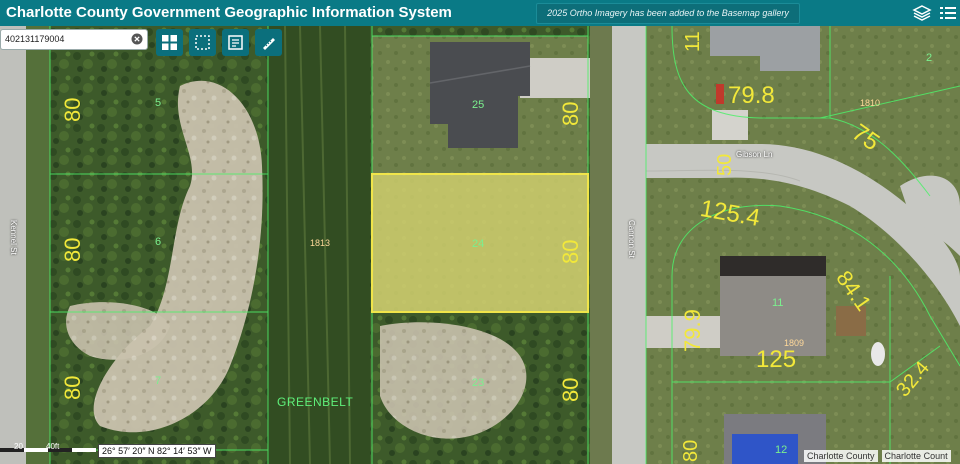 The width and height of the screenshot is (960, 464). Describe the element at coordinates (158, 381) in the screenshot. I see `parcel-number: 7` at that location.